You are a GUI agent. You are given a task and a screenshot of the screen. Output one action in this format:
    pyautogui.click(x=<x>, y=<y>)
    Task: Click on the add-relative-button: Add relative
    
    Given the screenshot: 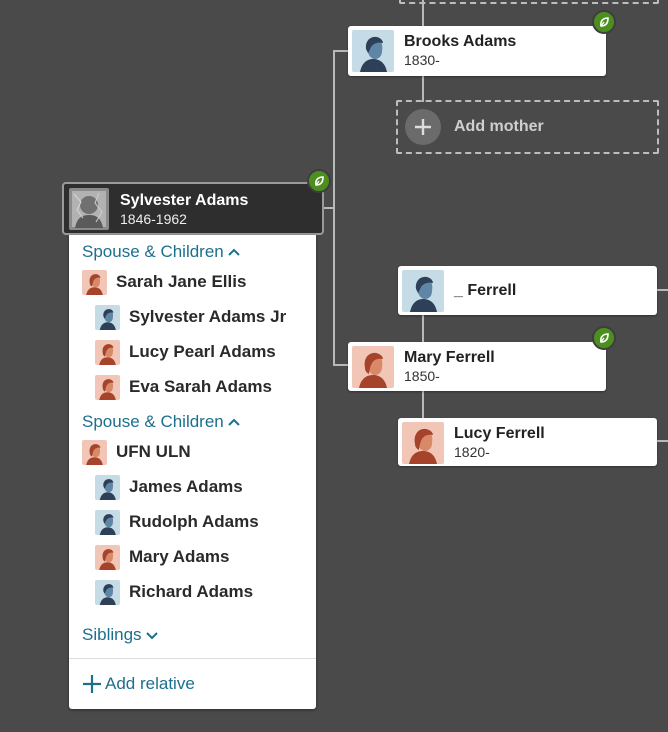 What is the action you would take?
    pyautogui.click(x=138, y=684)
    